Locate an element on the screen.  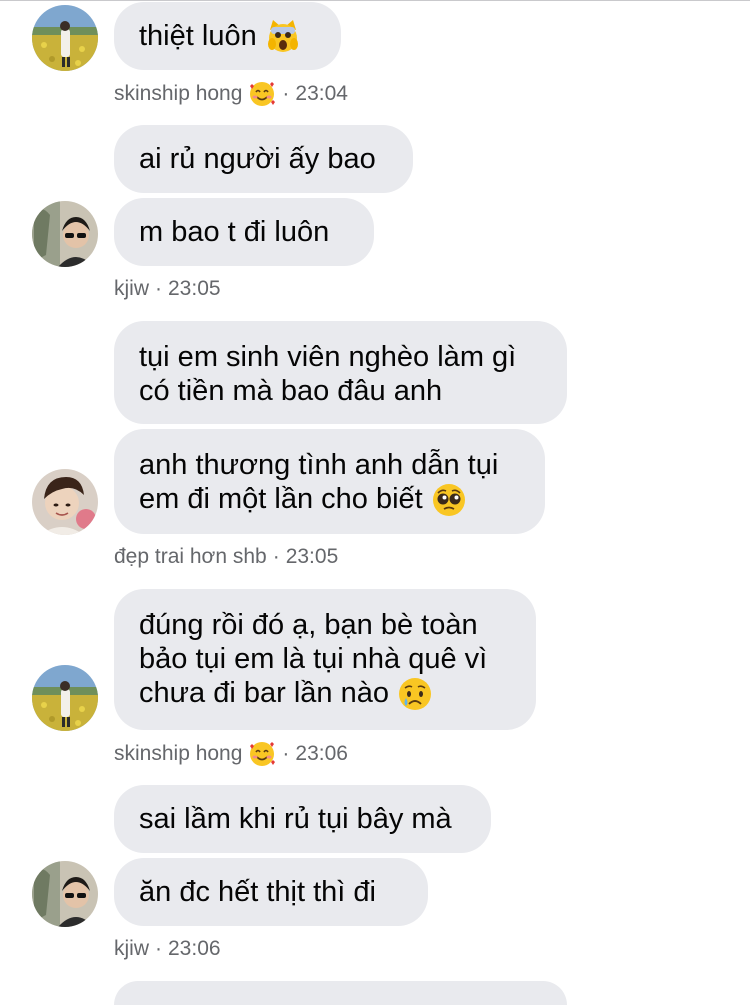
message-meta: kjiw · 23:05 is located at coordinates (167, 288).